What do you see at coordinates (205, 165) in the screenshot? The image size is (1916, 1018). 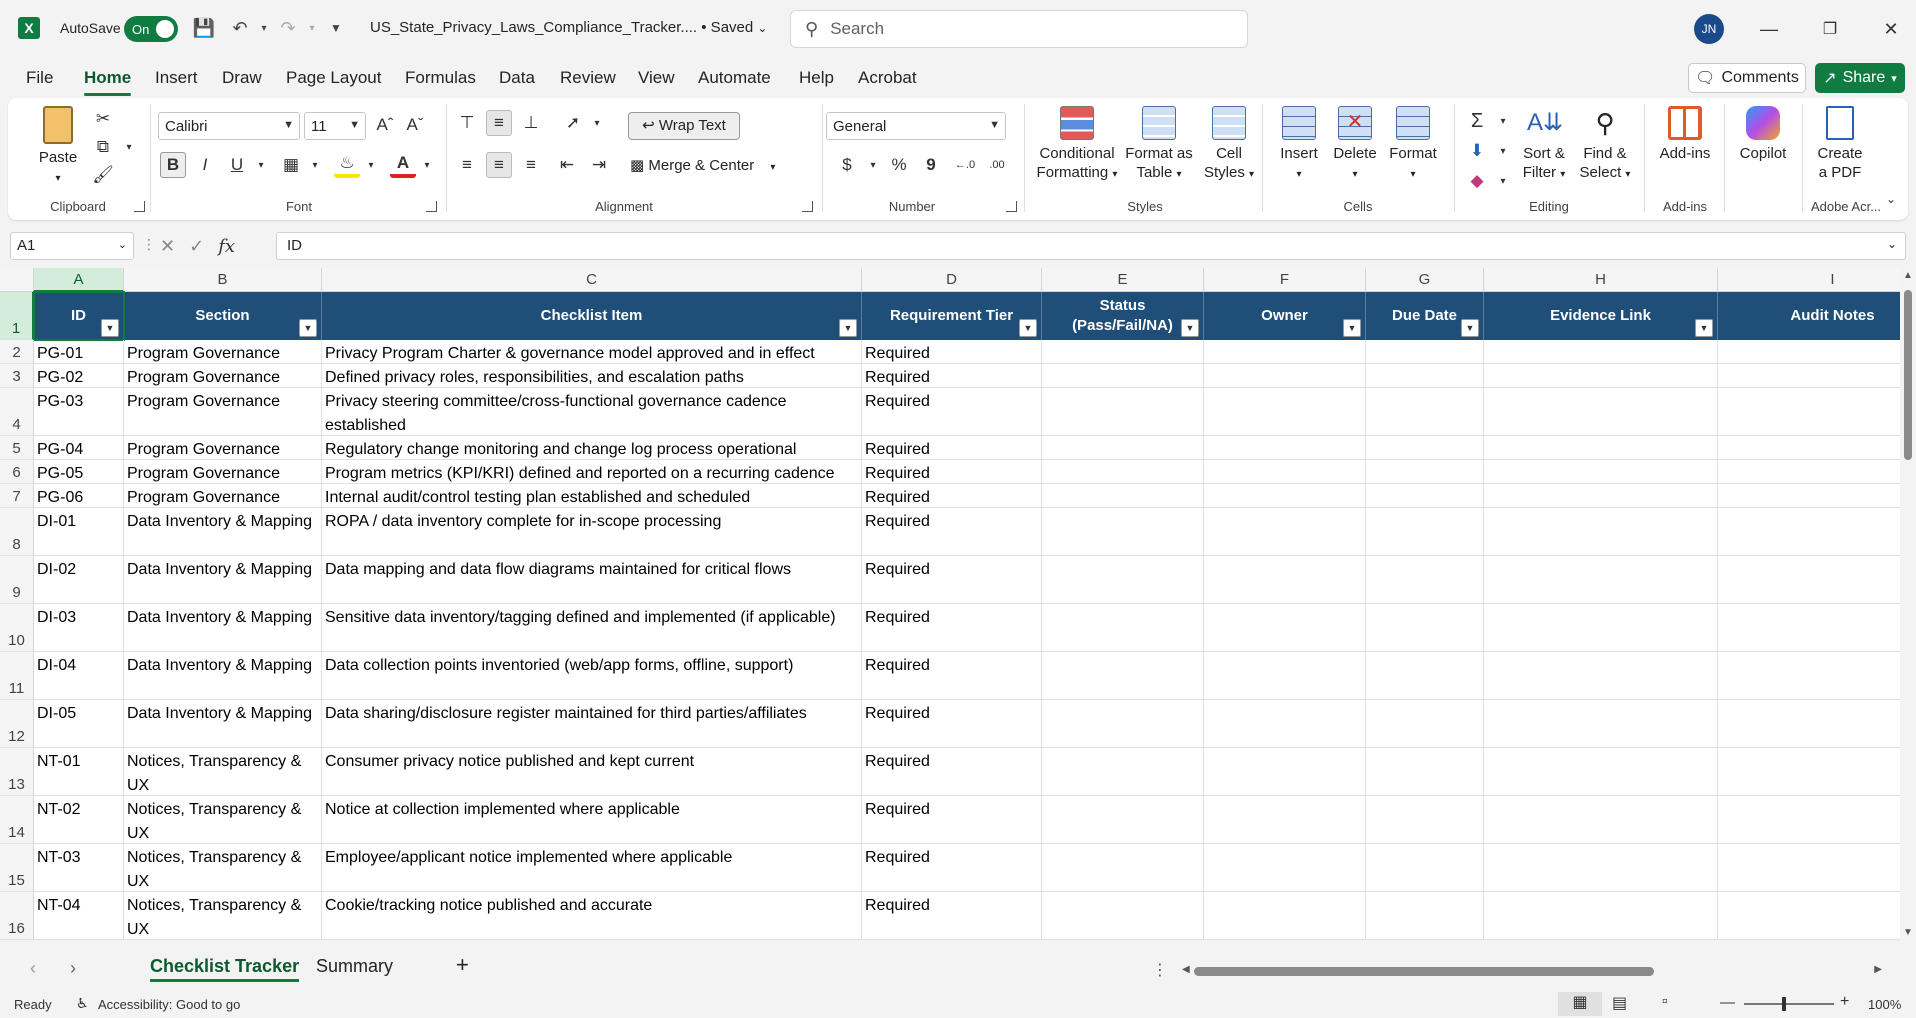 I see `italic-button: I` at bounding box center [205, 165].